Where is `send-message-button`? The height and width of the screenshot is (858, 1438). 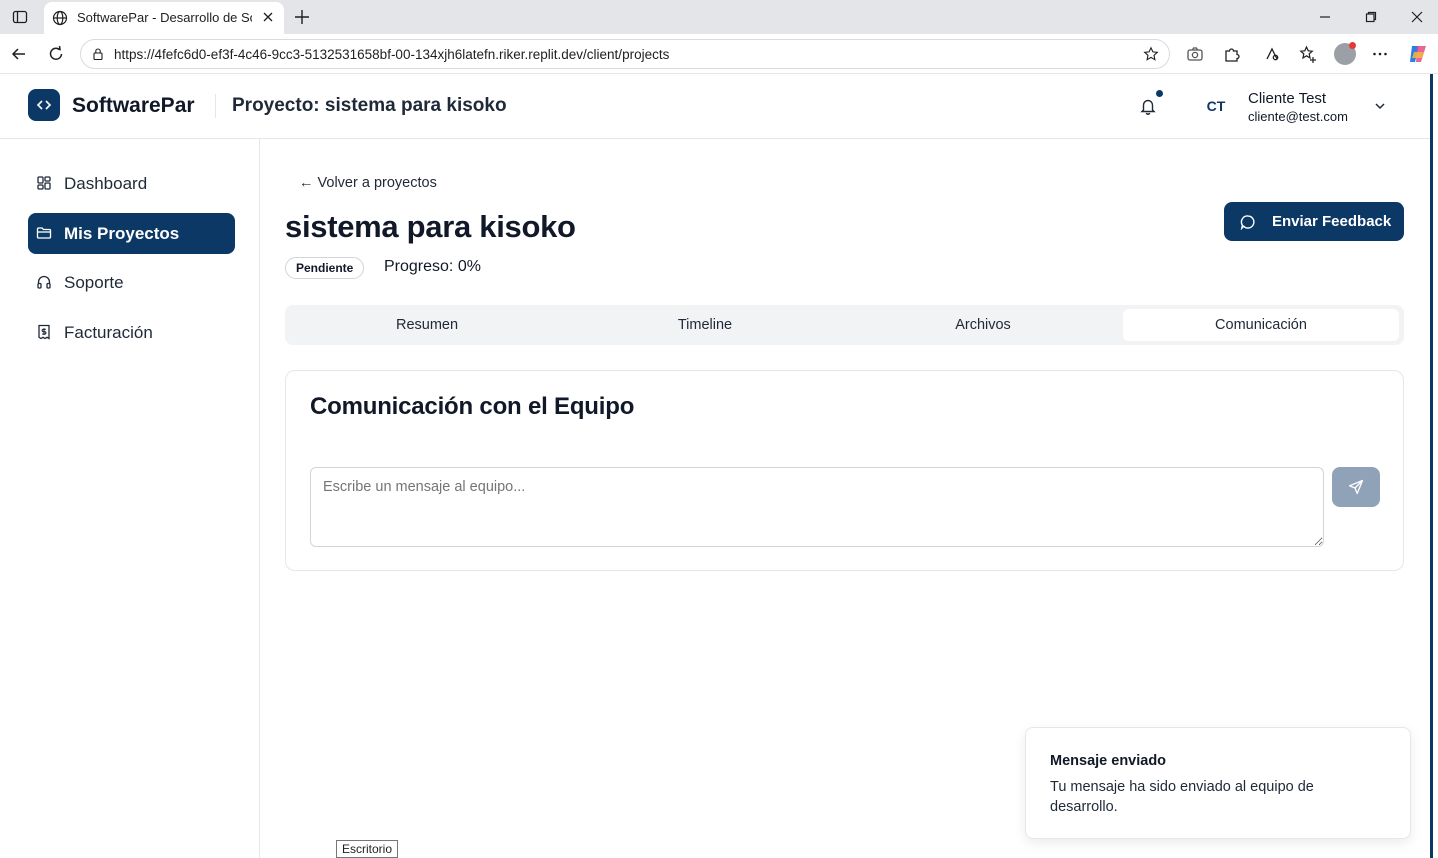
send-message-button is located at coordinates (1356, 487).